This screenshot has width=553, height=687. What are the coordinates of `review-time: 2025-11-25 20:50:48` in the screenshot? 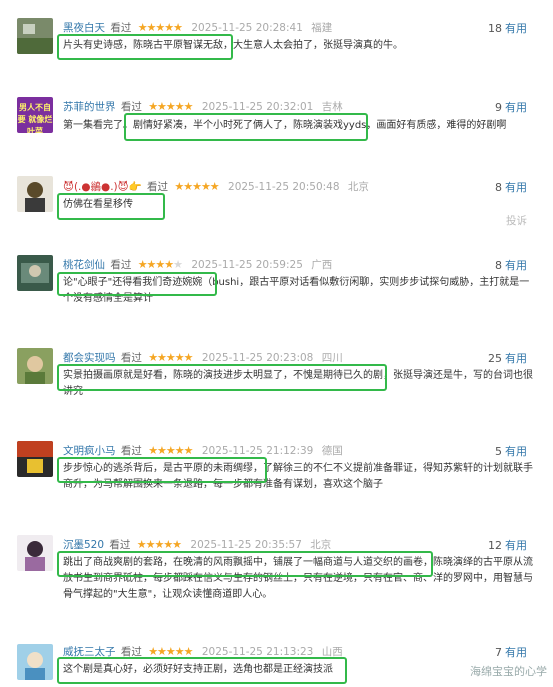 It's located at (284, 187).